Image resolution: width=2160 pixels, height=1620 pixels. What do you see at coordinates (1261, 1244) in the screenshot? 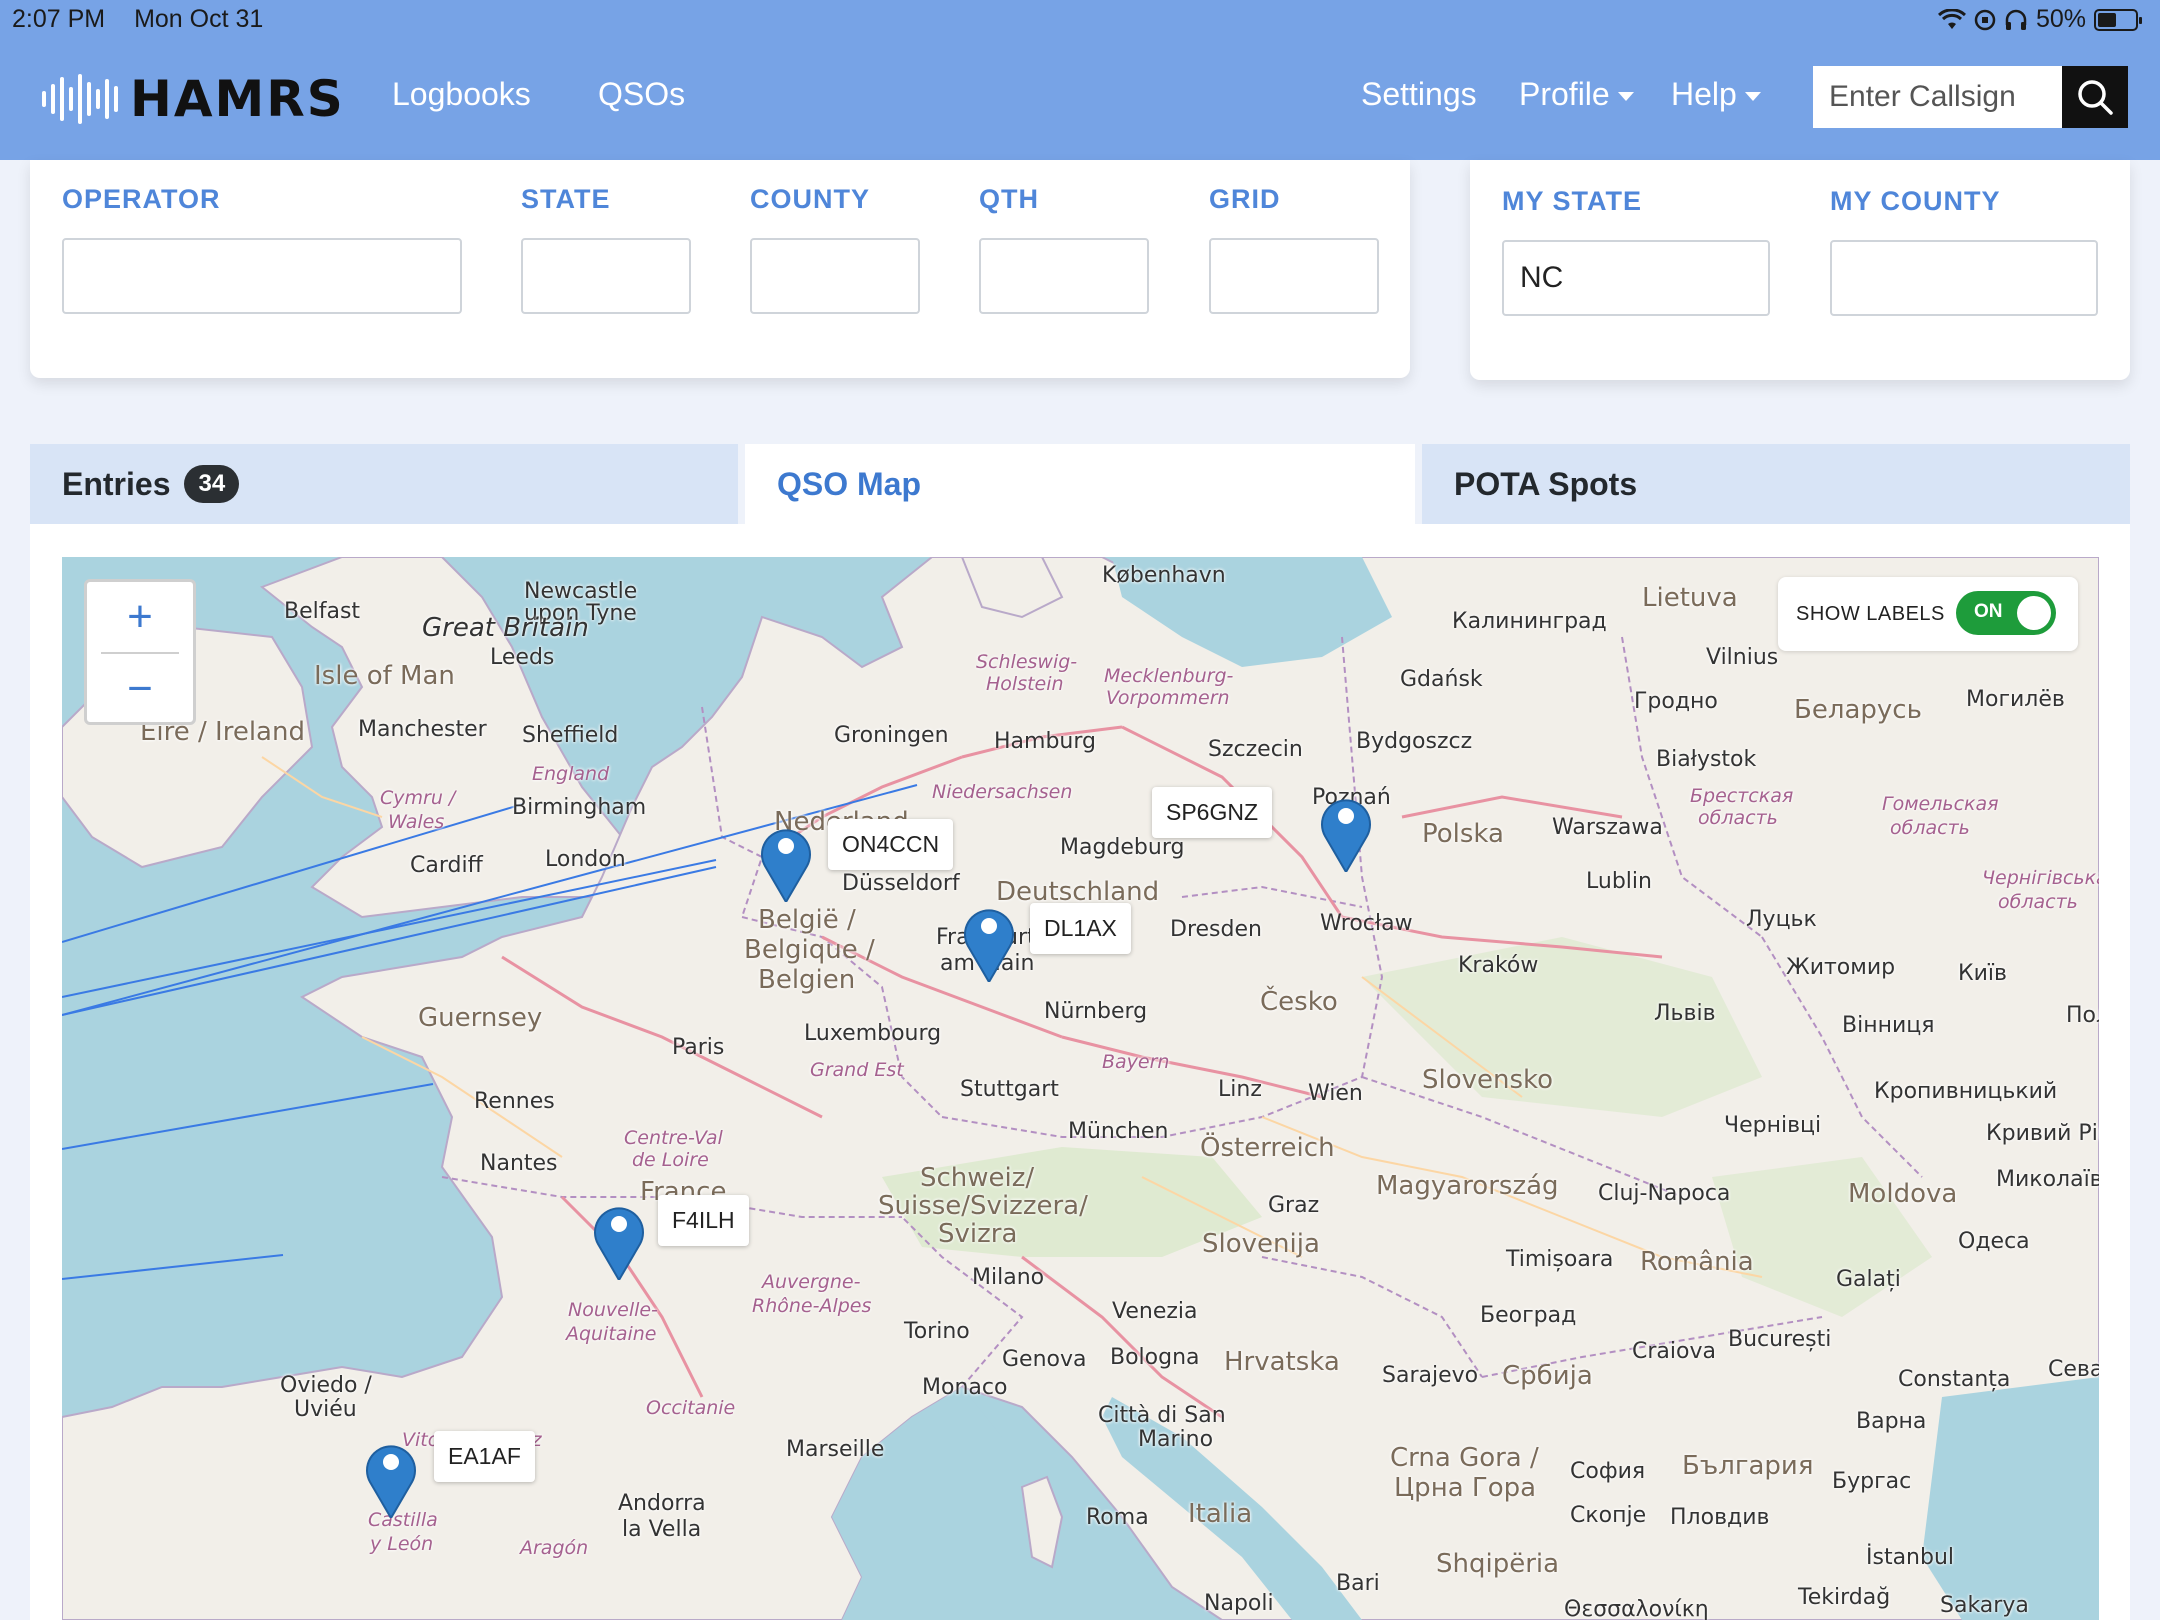
I see `map-place-label: Slovenija` at bounding box center [1261, 1244].